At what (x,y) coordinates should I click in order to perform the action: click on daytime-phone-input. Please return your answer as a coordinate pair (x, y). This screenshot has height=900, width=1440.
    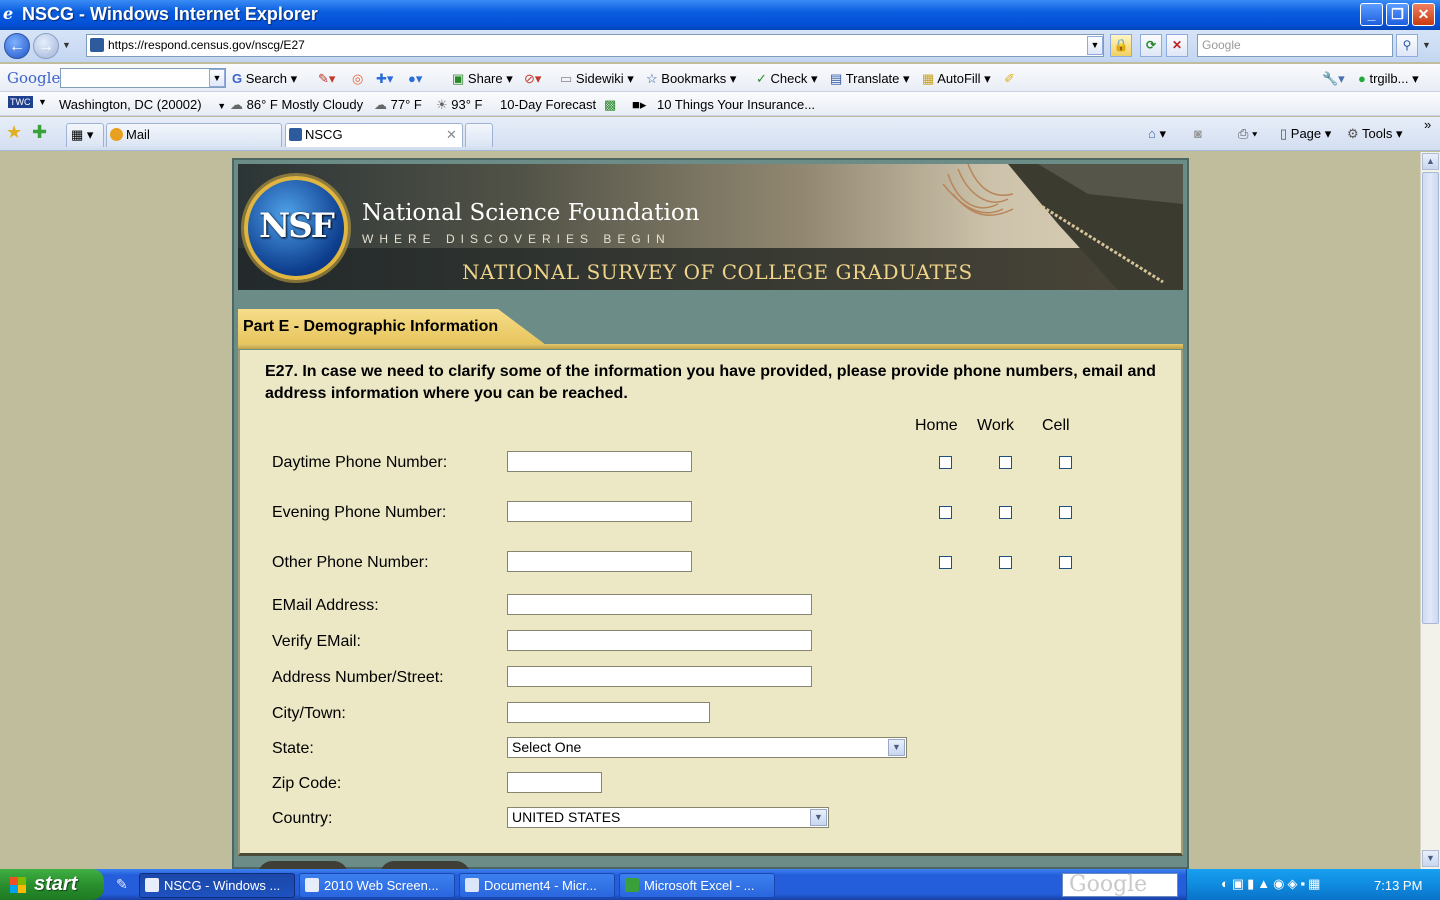
    Looking at the image, I should click on (599, 461).